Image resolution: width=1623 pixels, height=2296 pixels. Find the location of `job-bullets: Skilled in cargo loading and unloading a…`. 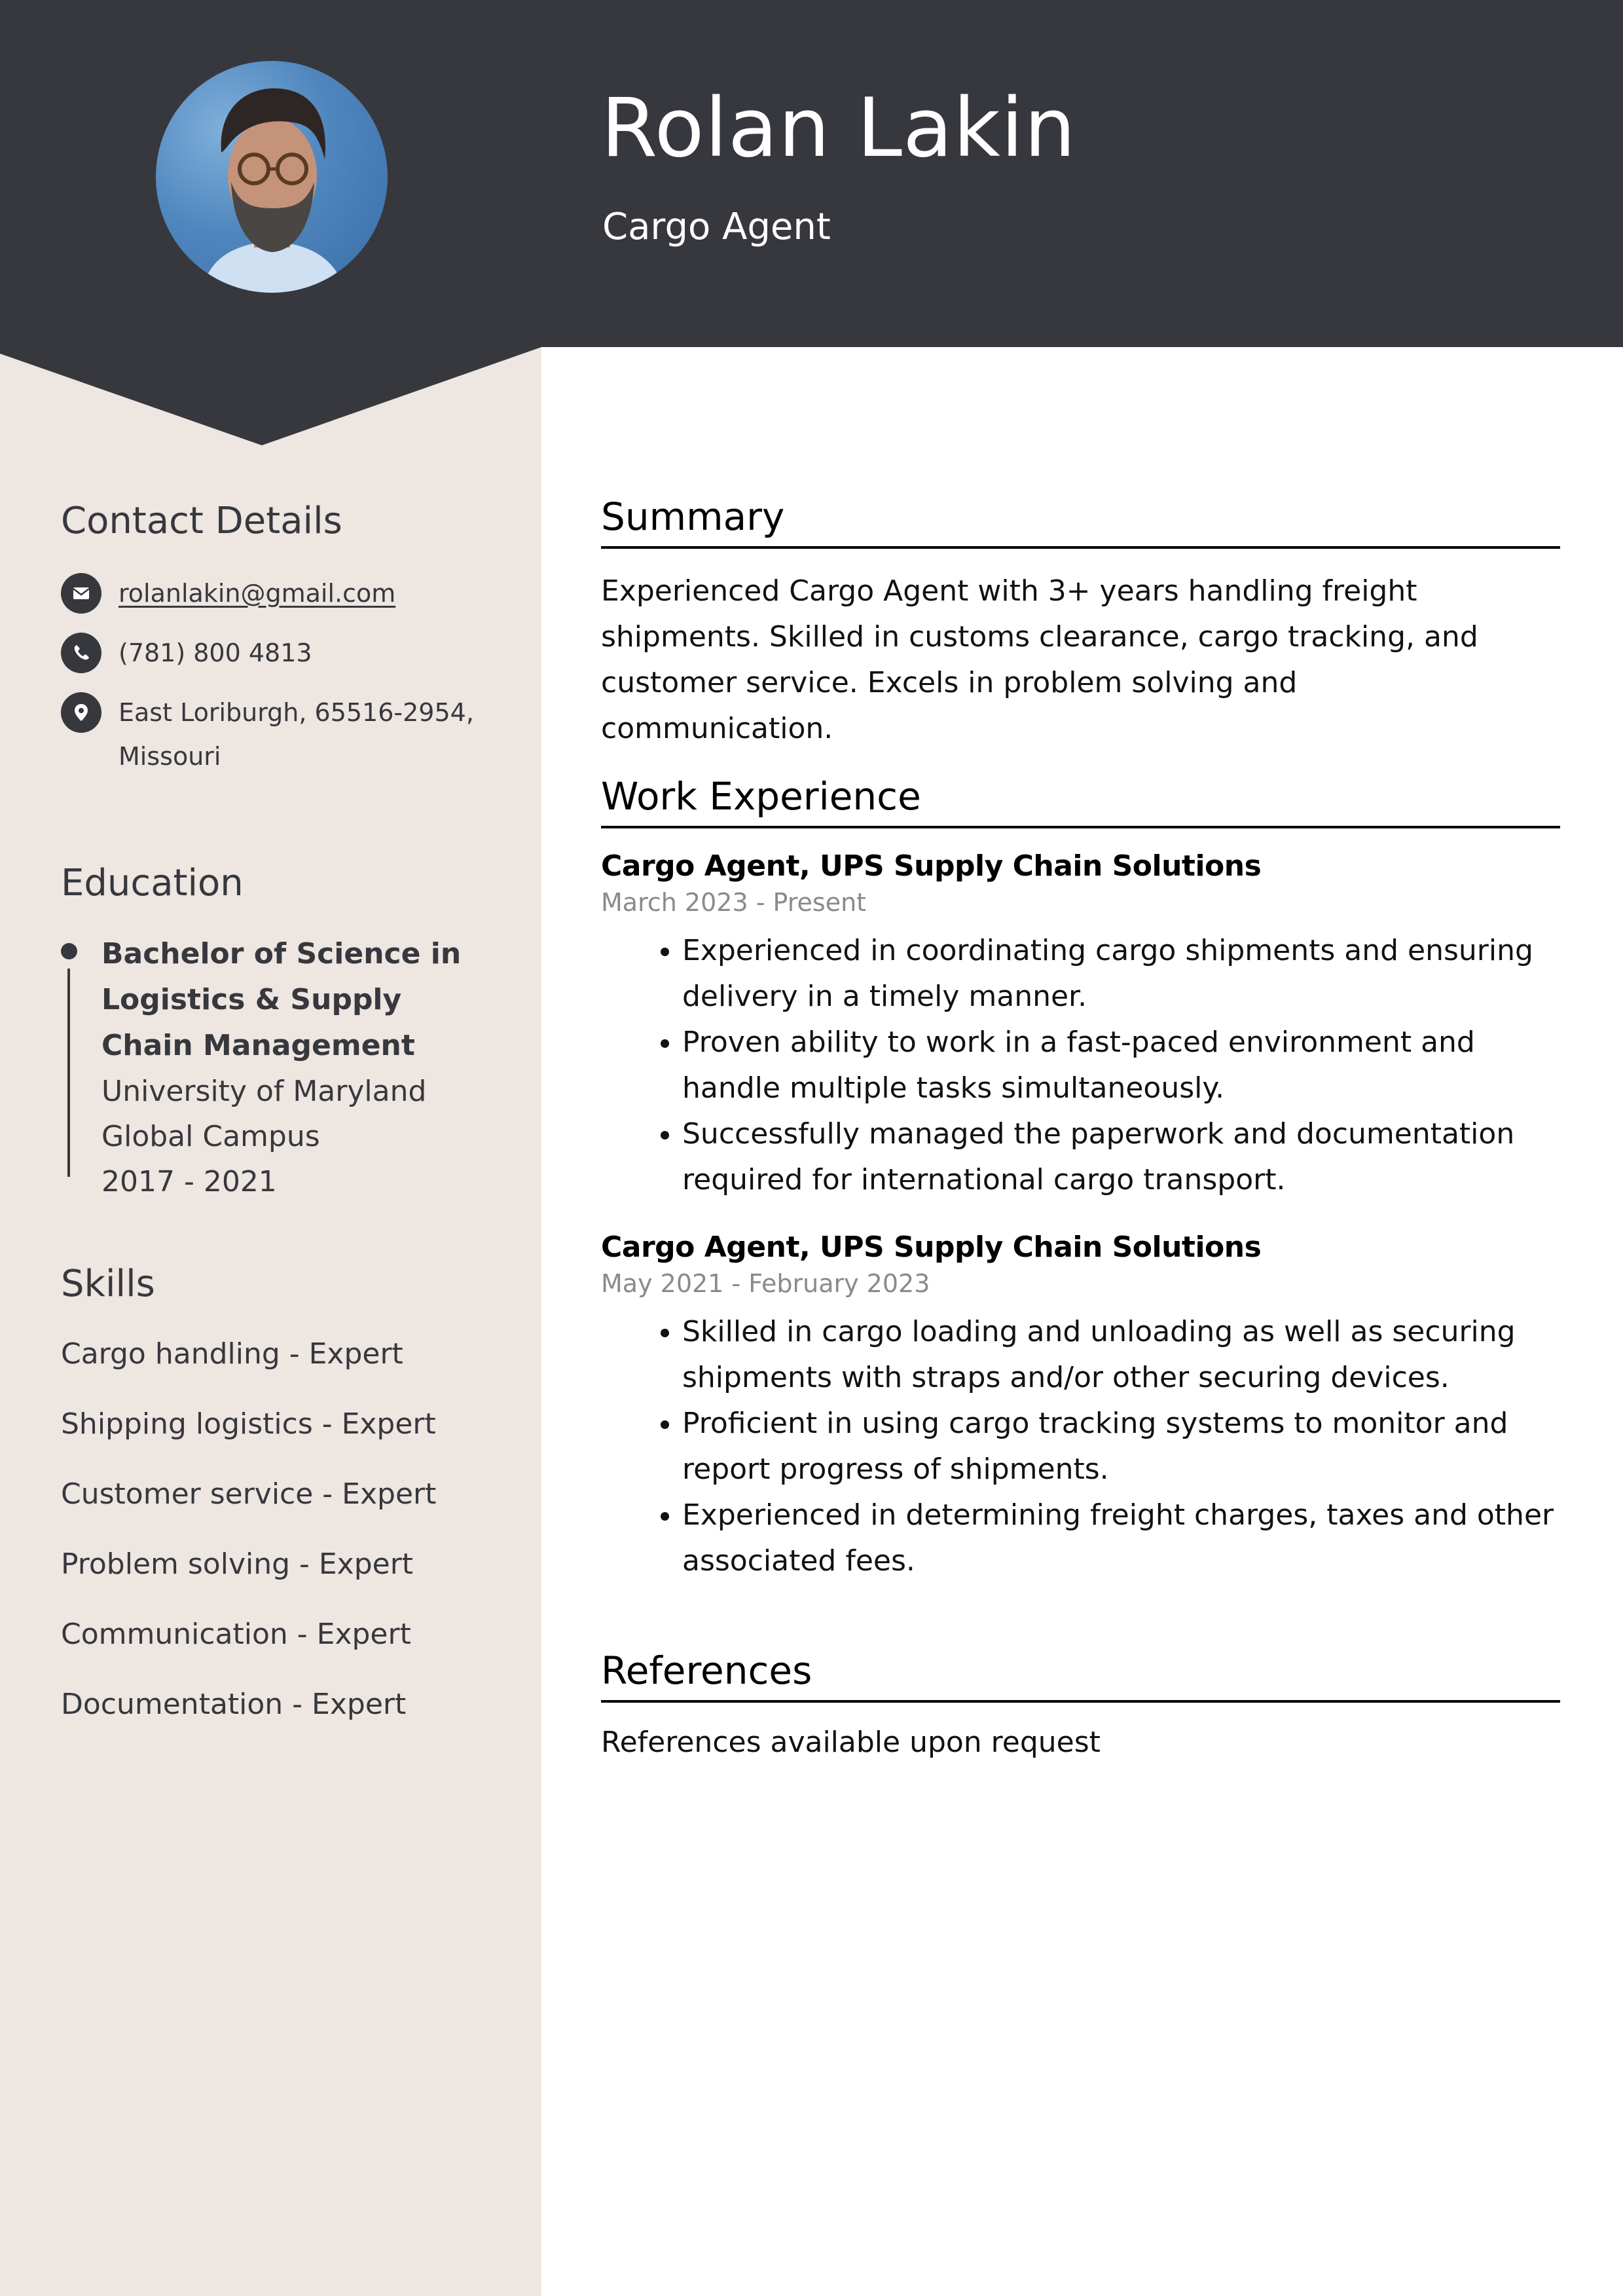

job-bullets: Skilled in cargo loading and unloading a… is located at coordinates (1080, 1446).